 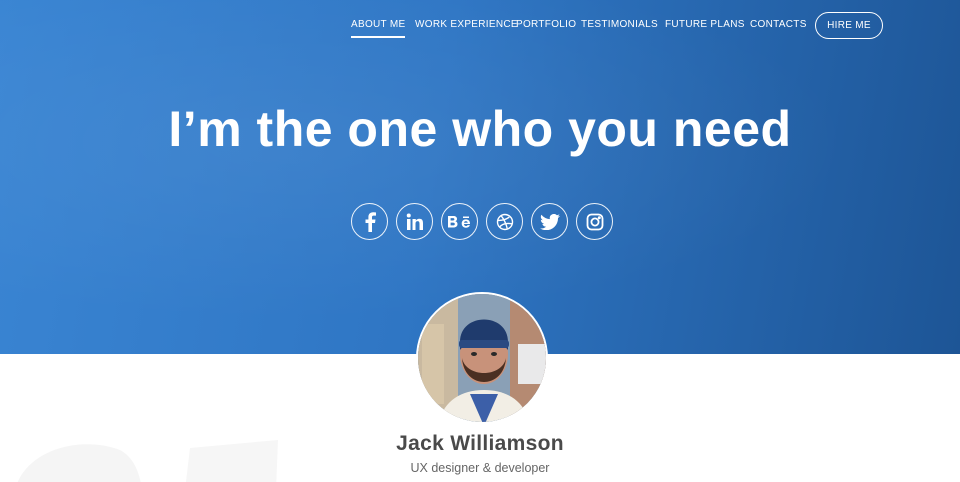 I want to click on profile-avatar, so click(x=482, y=358).